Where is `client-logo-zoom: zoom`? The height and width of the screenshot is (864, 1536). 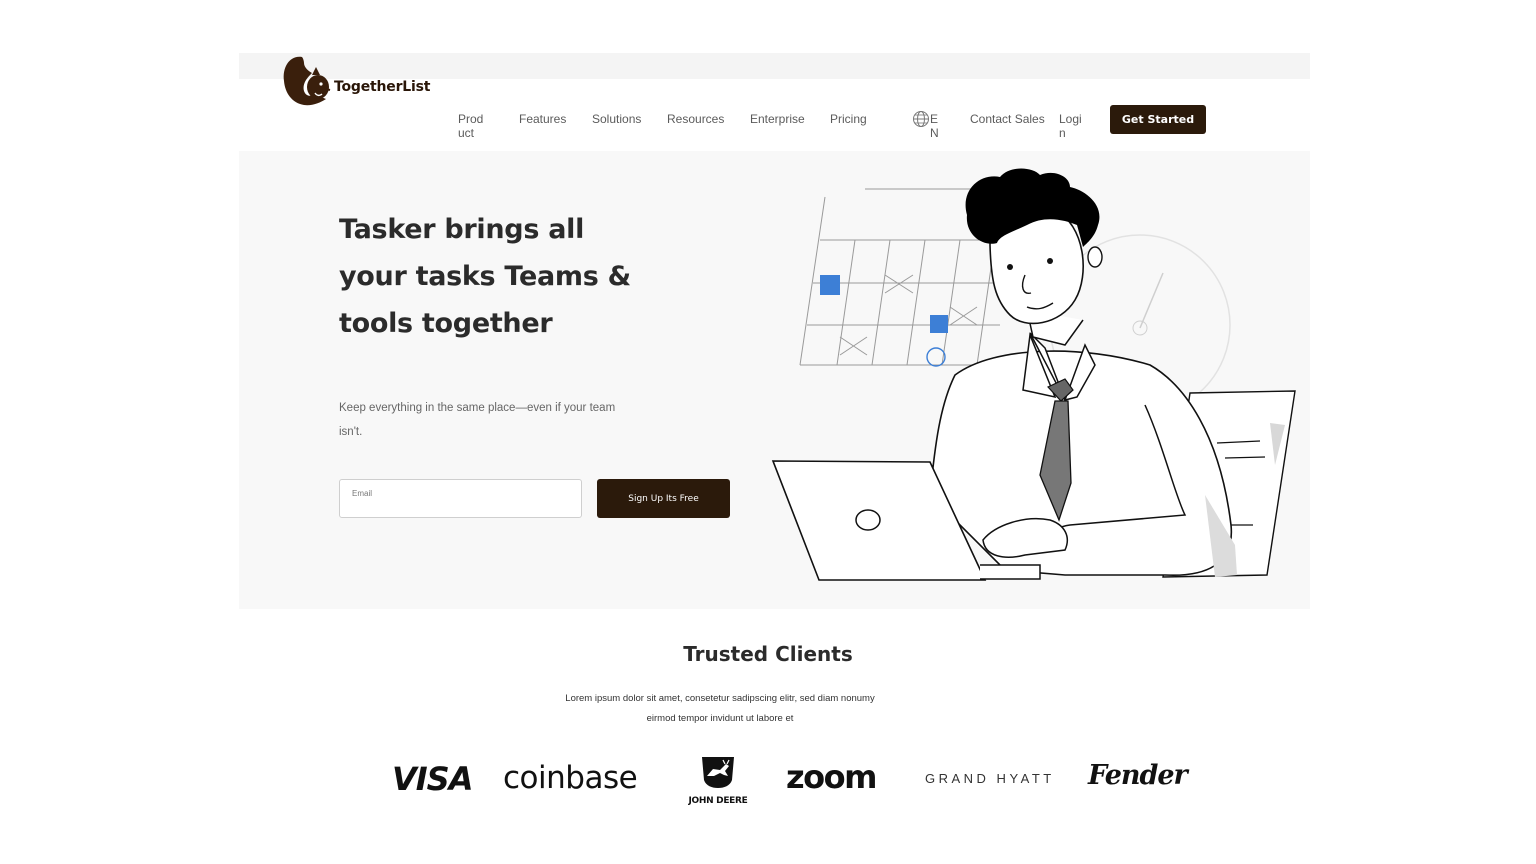
client-logo-zoom: zoom is located at coordinates (831, 777).